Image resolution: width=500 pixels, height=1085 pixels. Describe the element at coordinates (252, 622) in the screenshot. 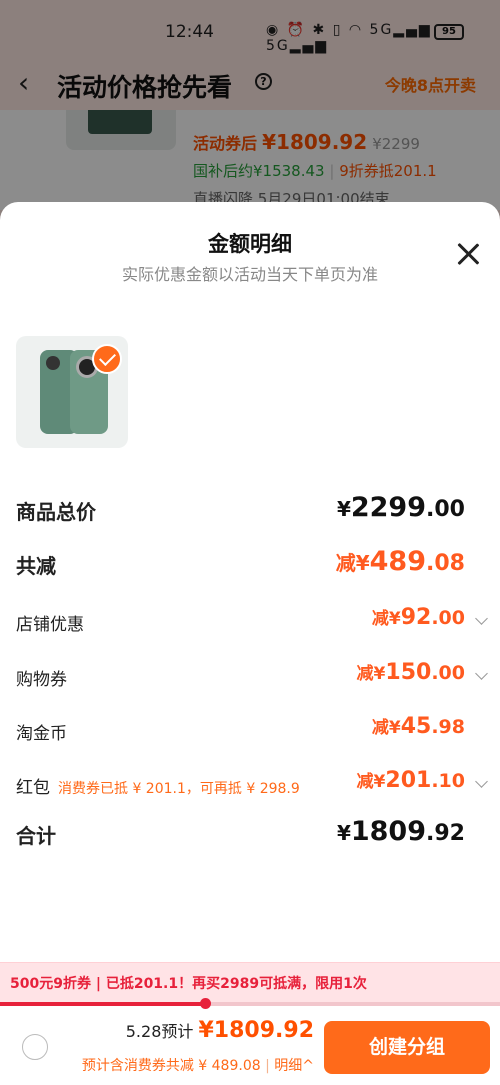

I see `row-store-discount: 店铺优惠 减¥92.00` at that location.